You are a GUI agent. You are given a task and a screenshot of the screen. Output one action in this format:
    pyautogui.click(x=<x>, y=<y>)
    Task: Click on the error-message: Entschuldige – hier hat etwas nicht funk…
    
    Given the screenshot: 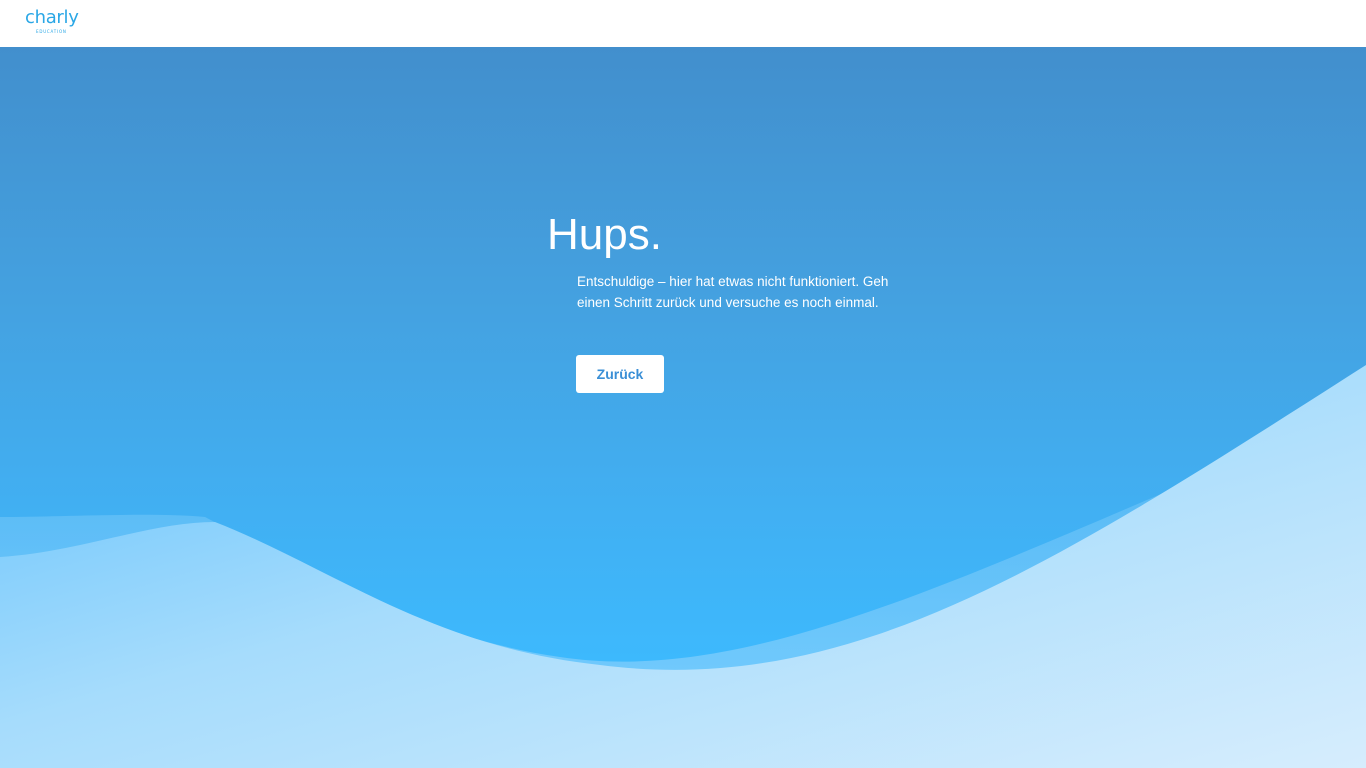 What is the action you would take?
    pyautogui.click(x=733, y=292)
    